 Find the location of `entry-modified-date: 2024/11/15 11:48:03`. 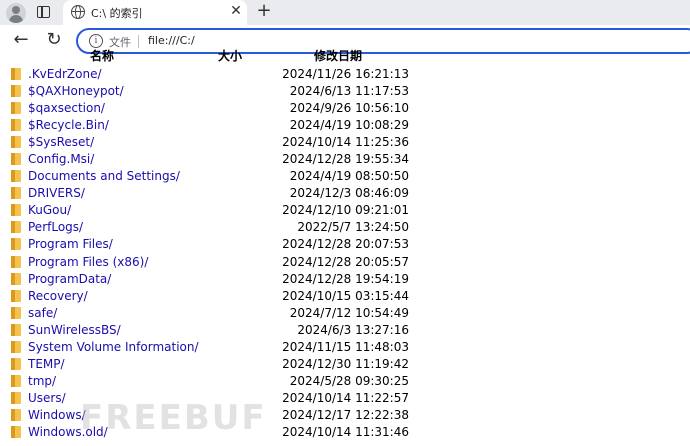

entry-modified-date: 2024/11/15 11:48:03 is located at coordinates (345, 346).